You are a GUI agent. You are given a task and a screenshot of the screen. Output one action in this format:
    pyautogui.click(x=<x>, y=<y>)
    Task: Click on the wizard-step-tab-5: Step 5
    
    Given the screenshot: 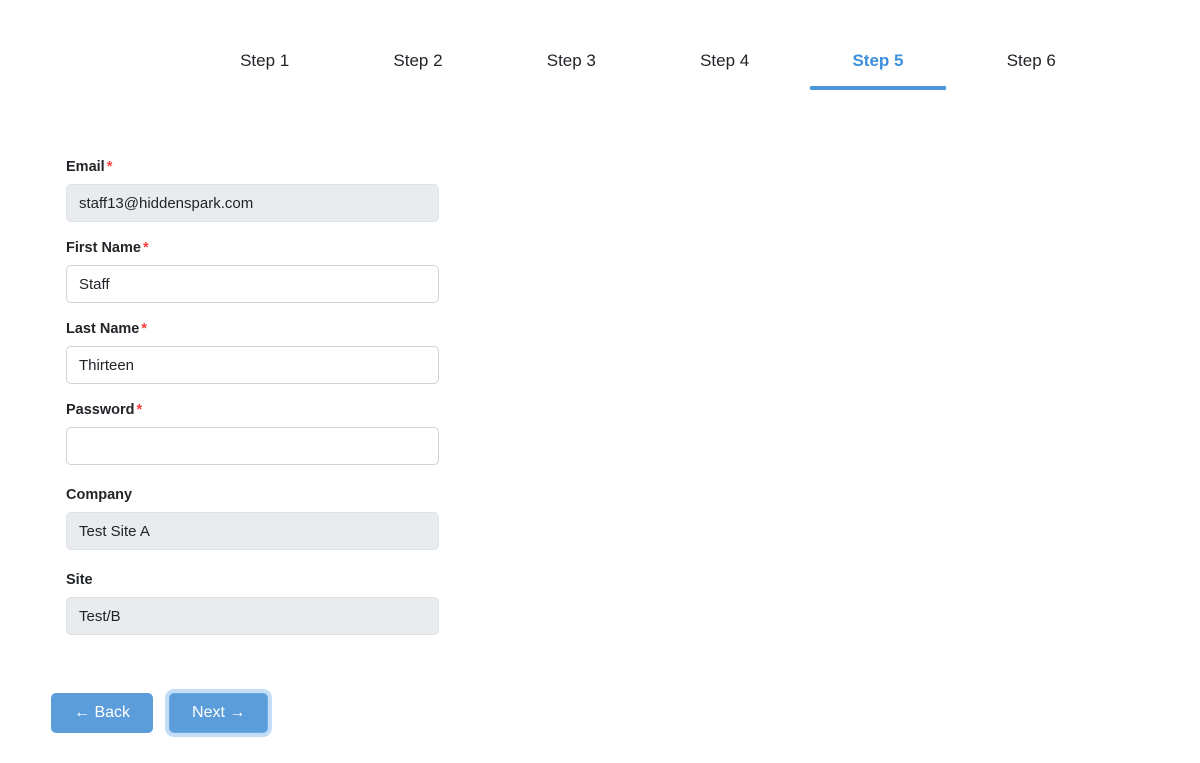 What is the action you would take?
    pyautogui.click(x=877, y=70)
    